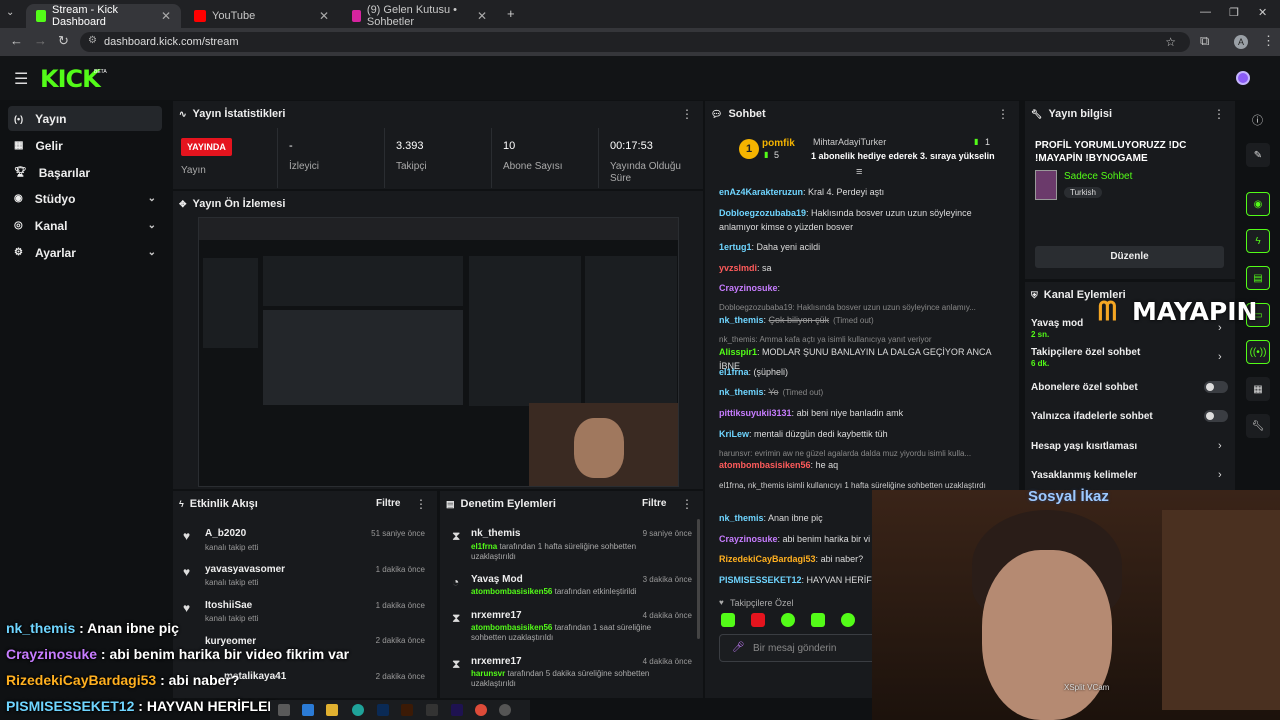 This screenshot has height=720, width=1280. I want to click on new-tab-icon: +, so click(511, 13).